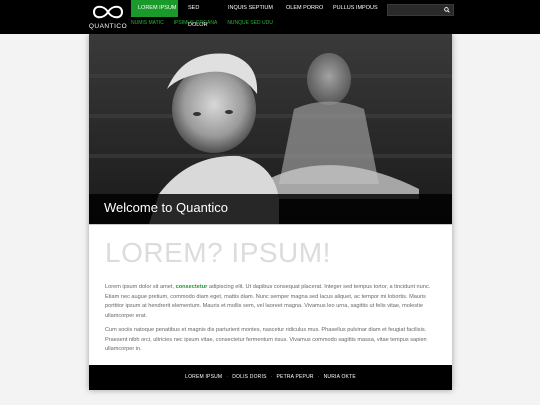  Describe the element at coordinates (108, 26) in the screenshot. I see `brand-name: QUANTICO` at that location.